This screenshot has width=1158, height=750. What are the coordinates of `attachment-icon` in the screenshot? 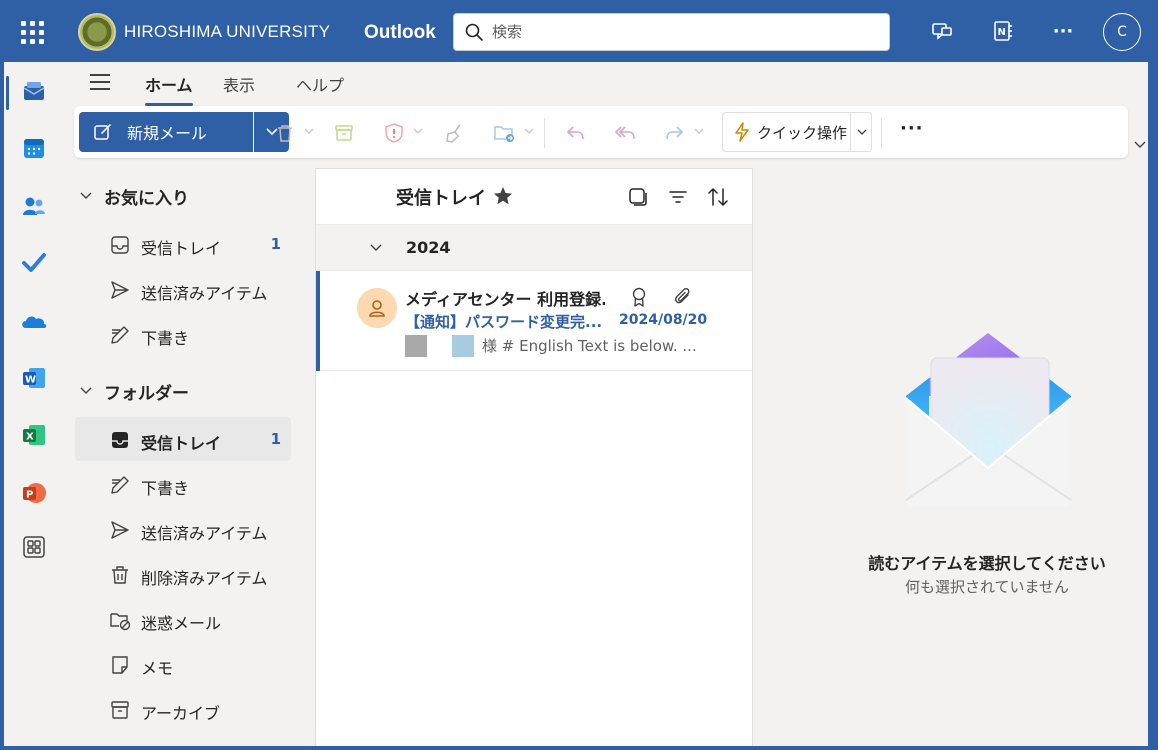 It's located at (682, 296).